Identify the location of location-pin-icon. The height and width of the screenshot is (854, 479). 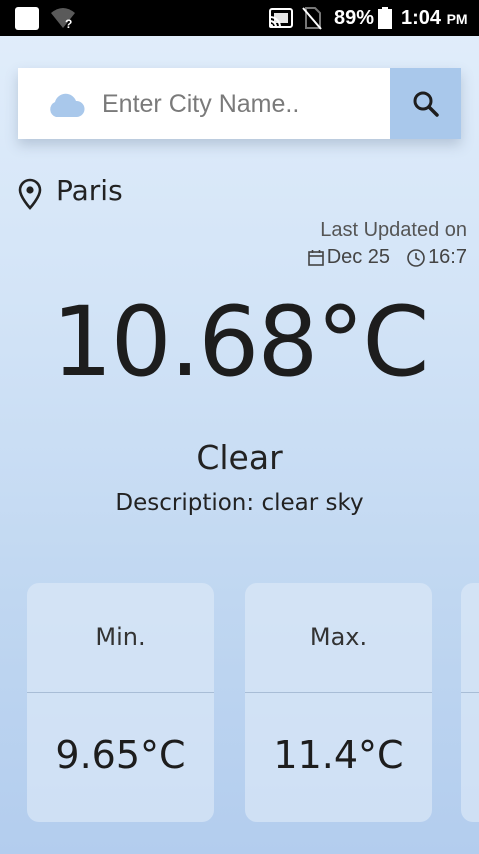
(30, 194).